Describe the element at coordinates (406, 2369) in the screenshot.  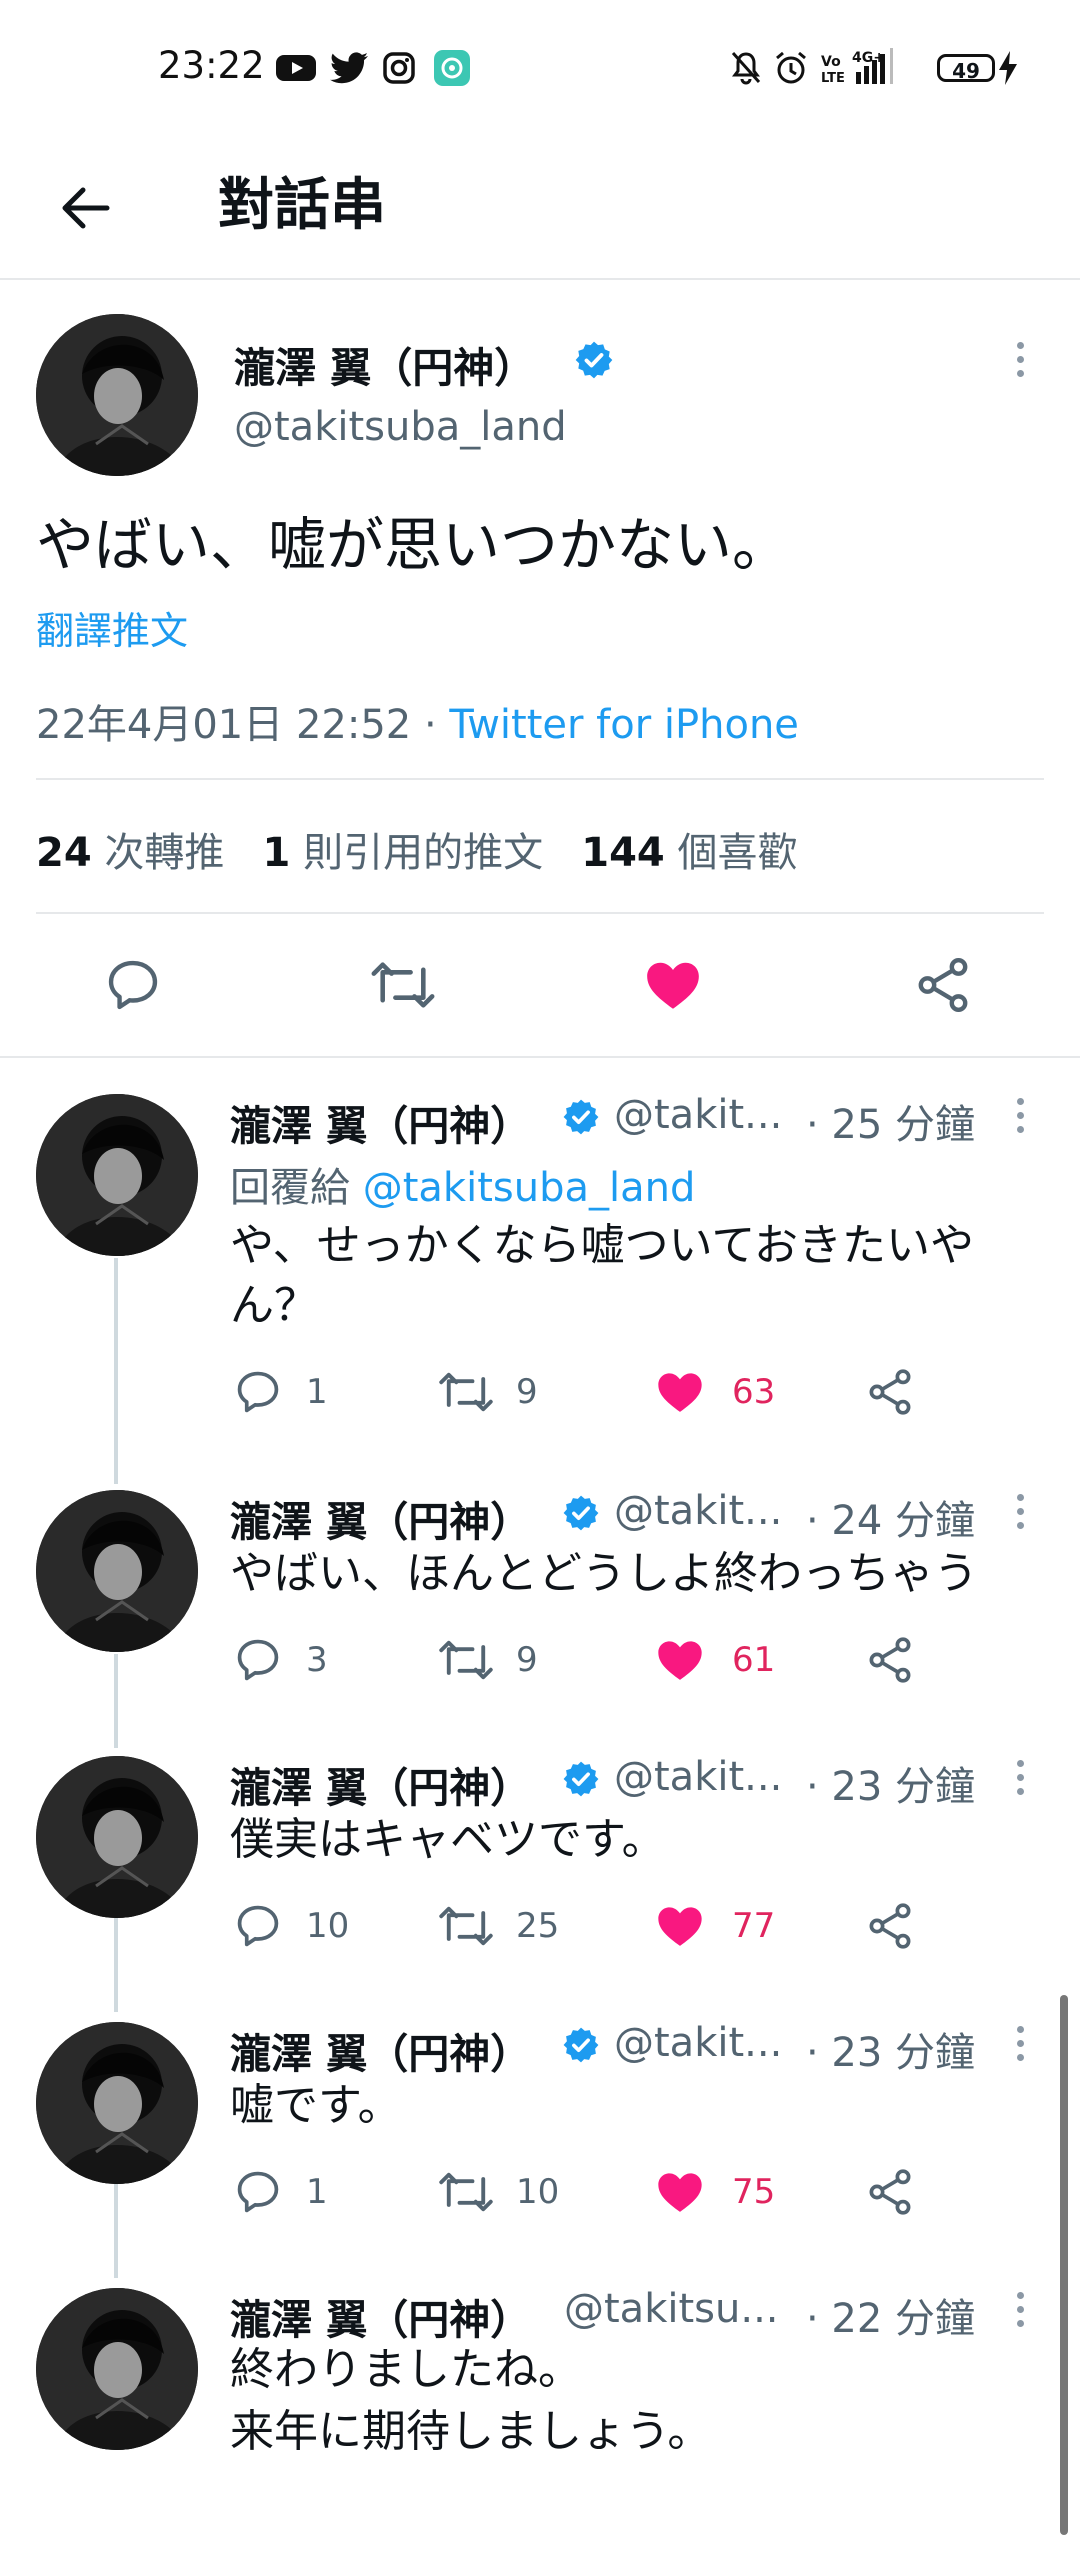
I see `reply-text-line-1: 終わりましたね。` at that location.